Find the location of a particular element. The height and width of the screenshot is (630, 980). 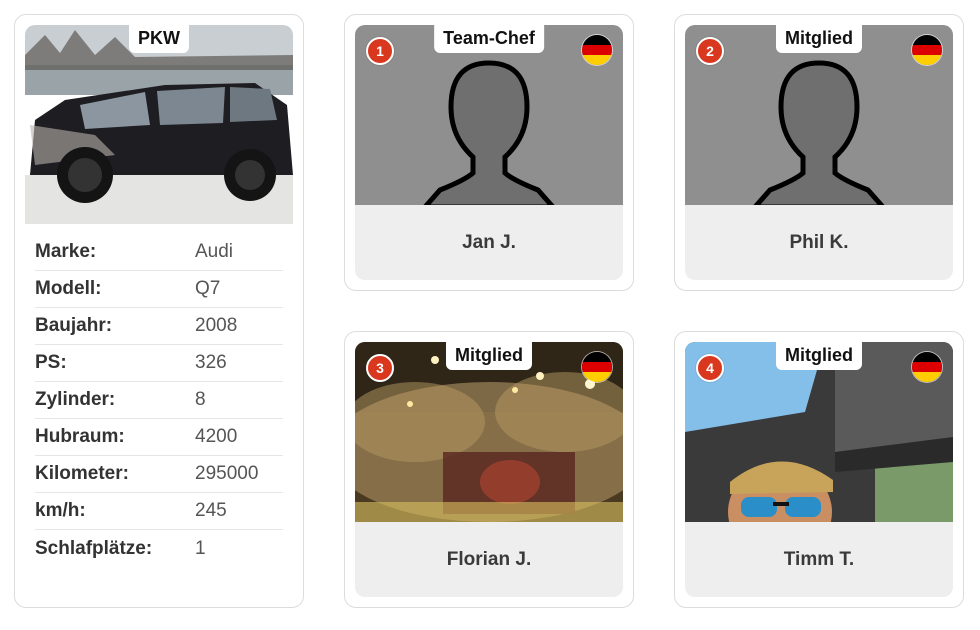

member-card: Mitglied 2 Phil K. is located at coordinates (819, 152).